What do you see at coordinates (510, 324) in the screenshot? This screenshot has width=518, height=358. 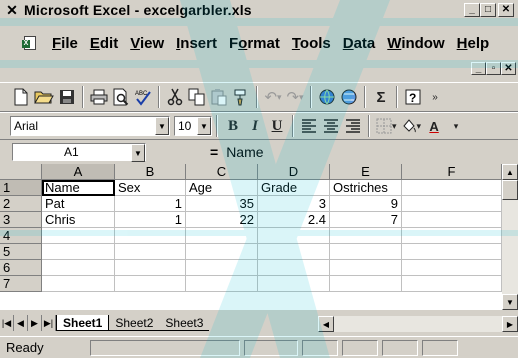 I see `scroll-right-icon: ▶` at bounding box center [510, 324].